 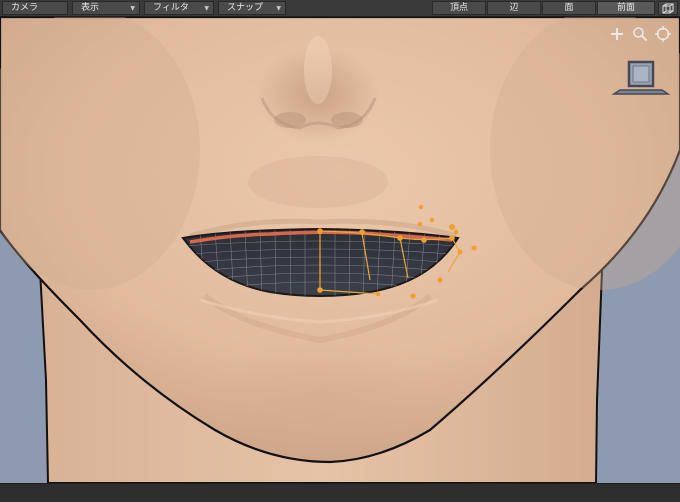 I want to click on crosshair-icon, so click(x=663, y=34).